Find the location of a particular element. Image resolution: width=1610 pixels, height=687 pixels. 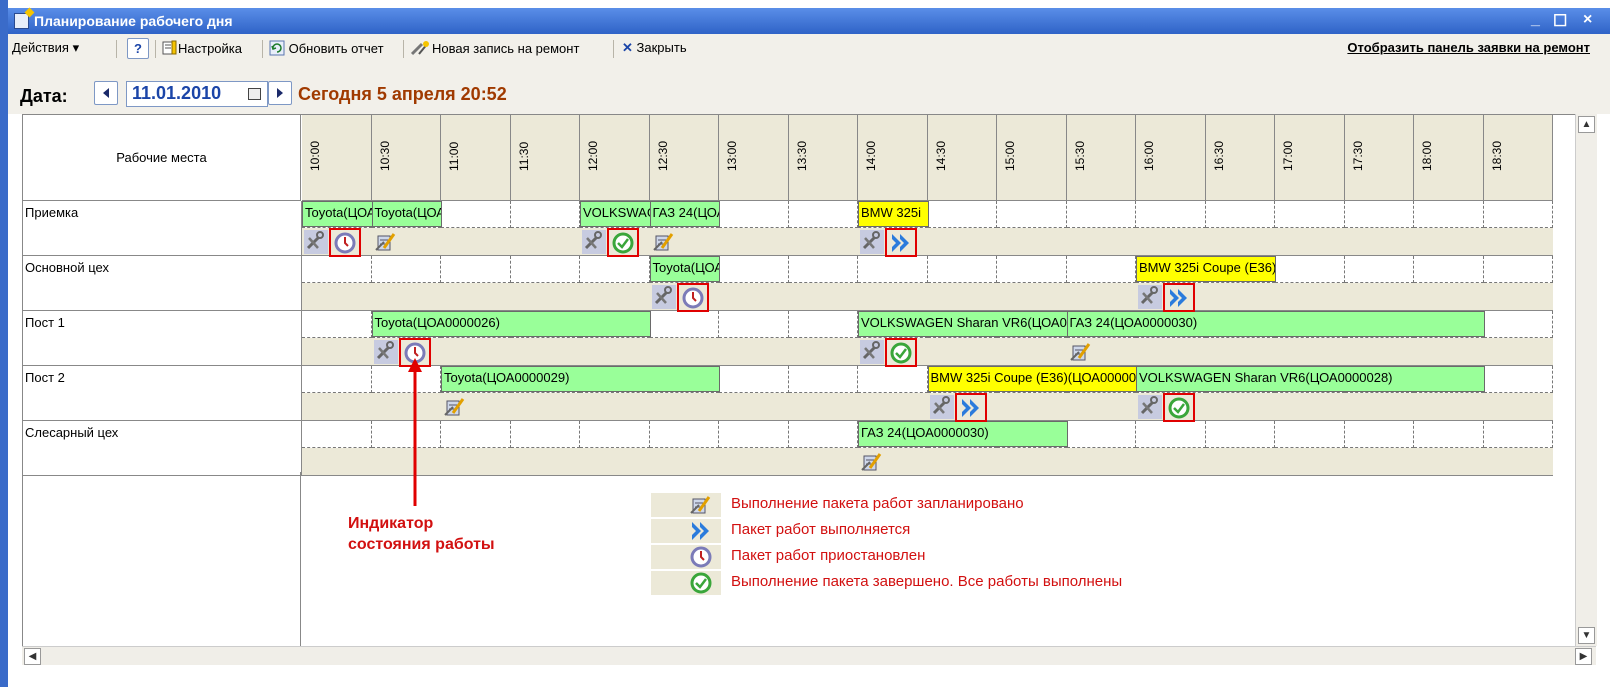

horizontal-scrollbar: ◀ ▶ is located at coordinates (809, 655).